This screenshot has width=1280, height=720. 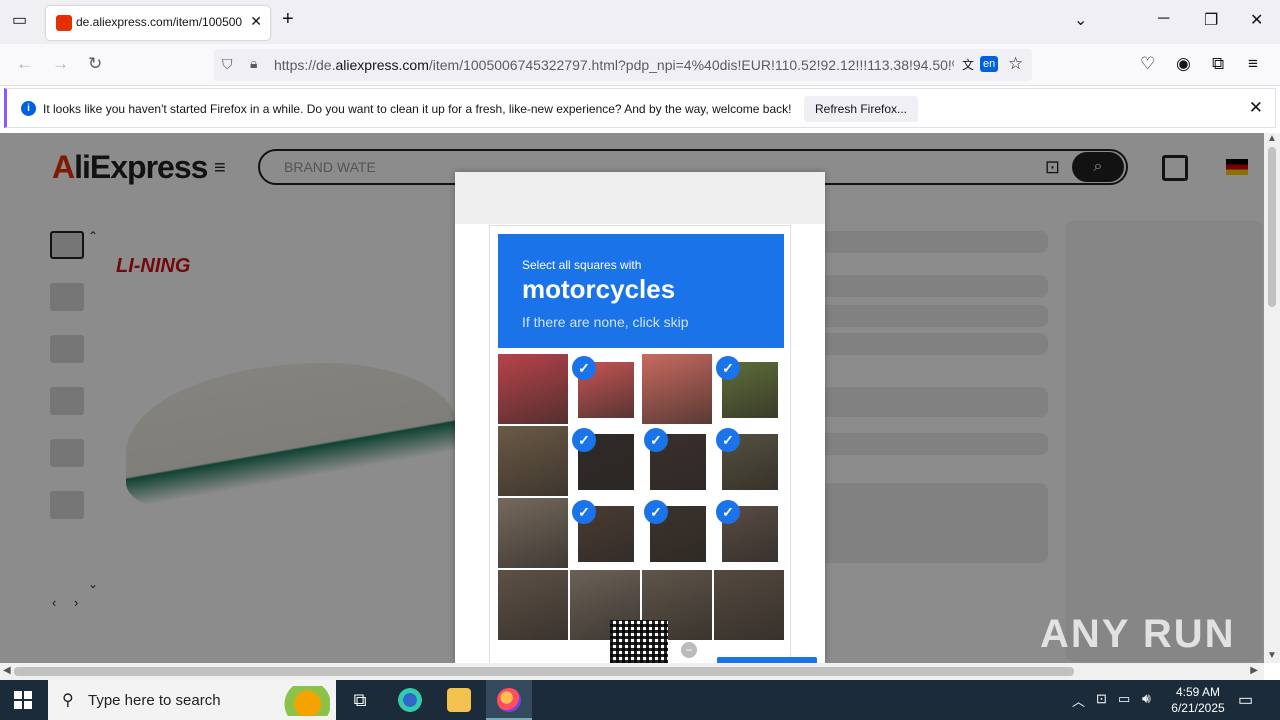 I want to click on window-close-button: ✕, so click(x=1256, y=20).